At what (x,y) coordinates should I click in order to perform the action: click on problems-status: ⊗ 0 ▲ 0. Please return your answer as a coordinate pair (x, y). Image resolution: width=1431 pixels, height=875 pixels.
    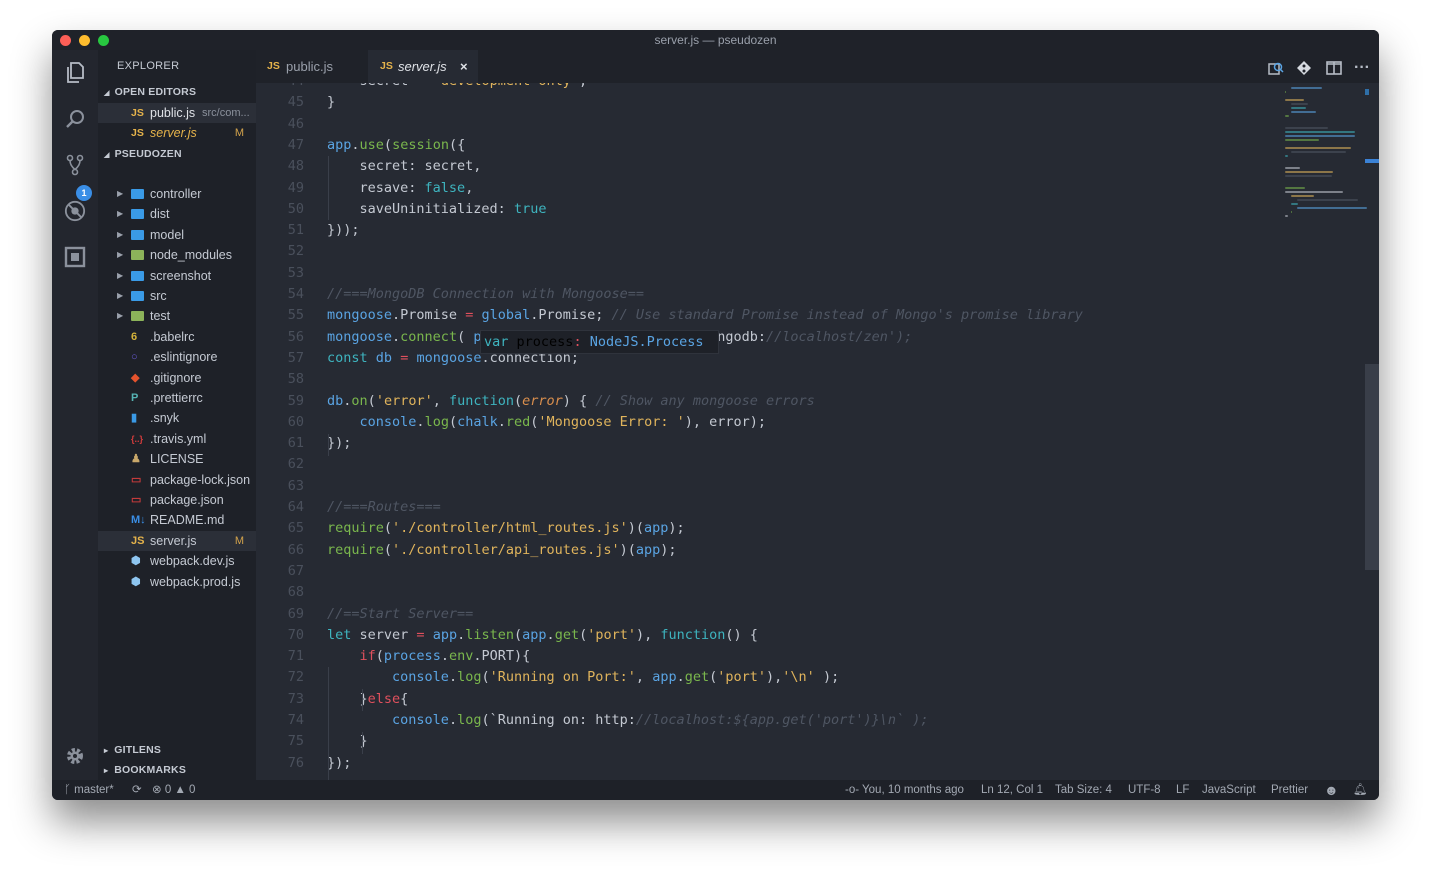
    Looking at the image, I should click on (173, 790).